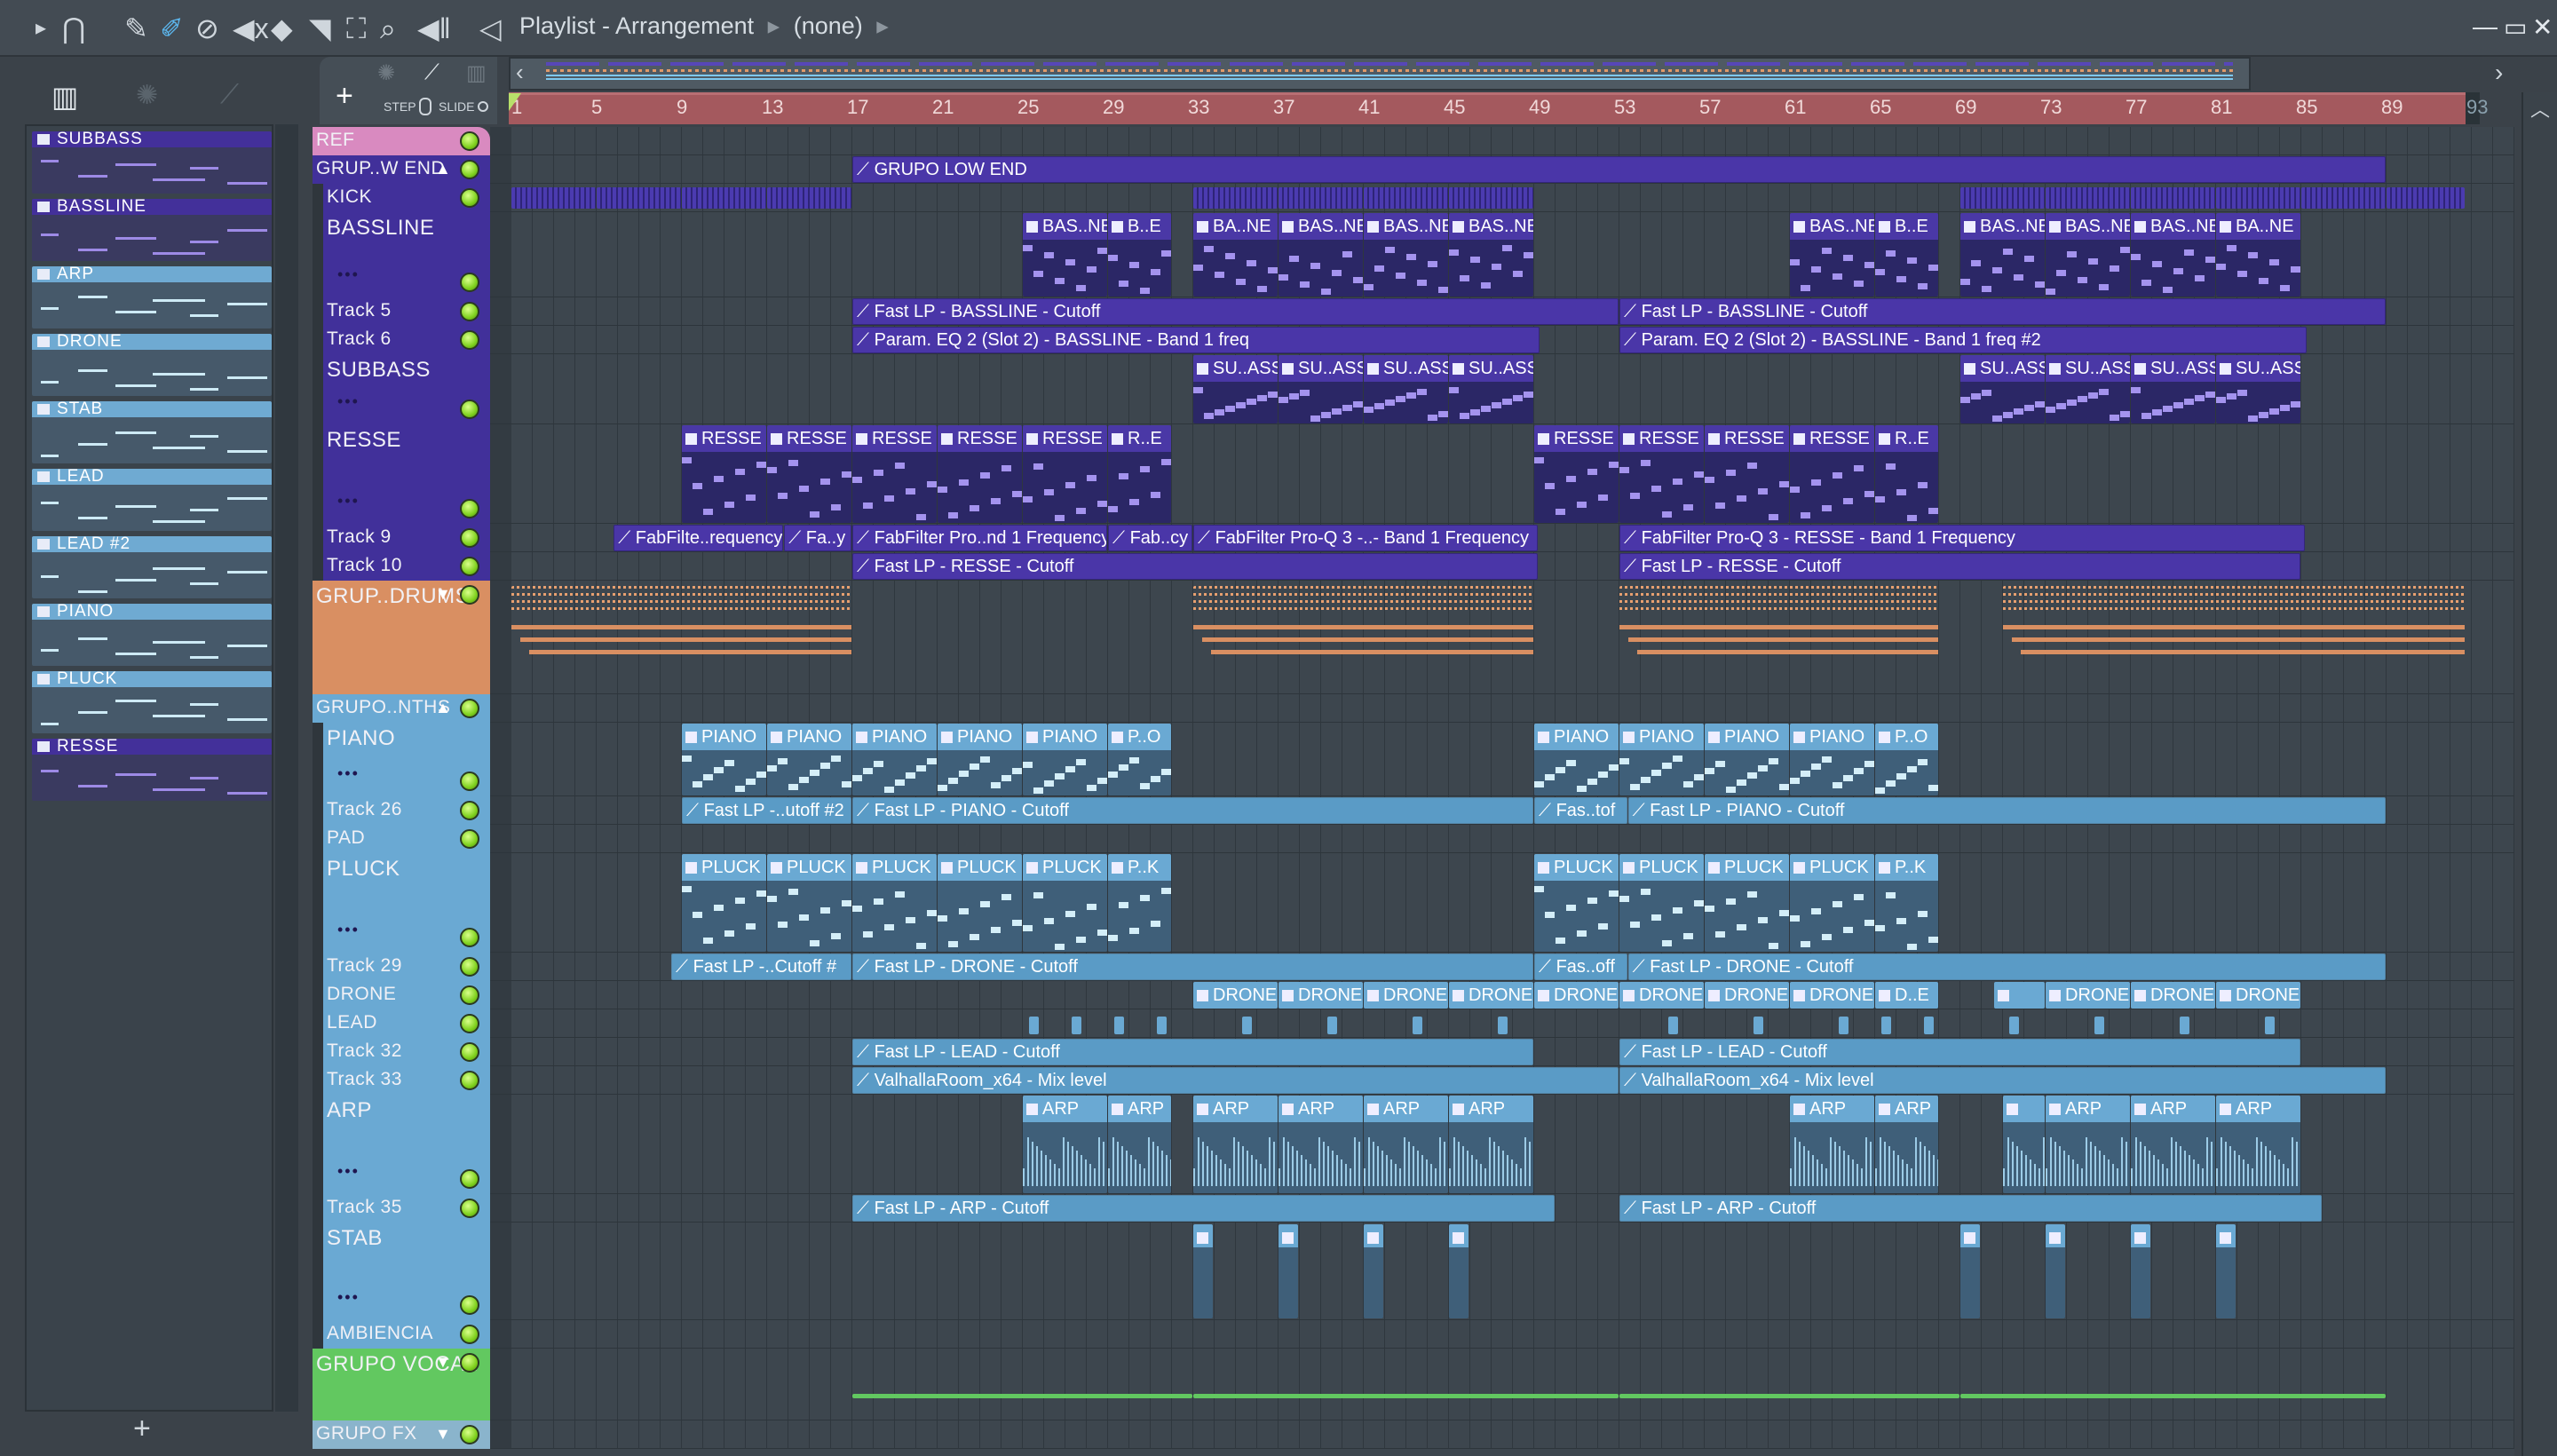 The image size is (2557, 1456). Describe the element at coordinates (383, 707) in the screenshot. I see `track-name: GRUPO..NTHS` at that location.